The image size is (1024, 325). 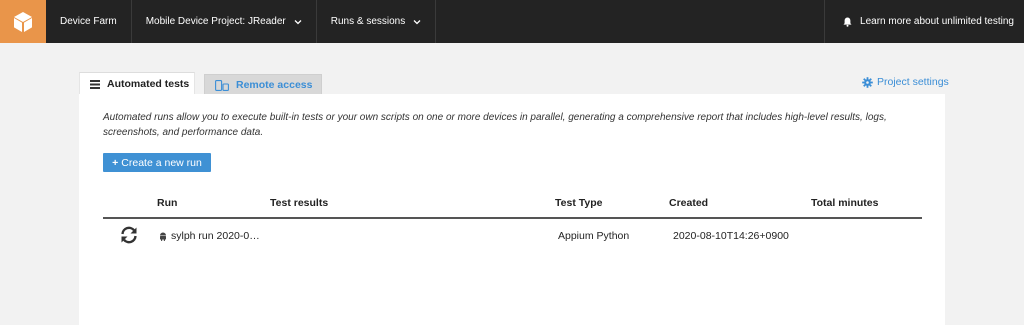 I want to click on gear-icon, so click(x=867, y=82).